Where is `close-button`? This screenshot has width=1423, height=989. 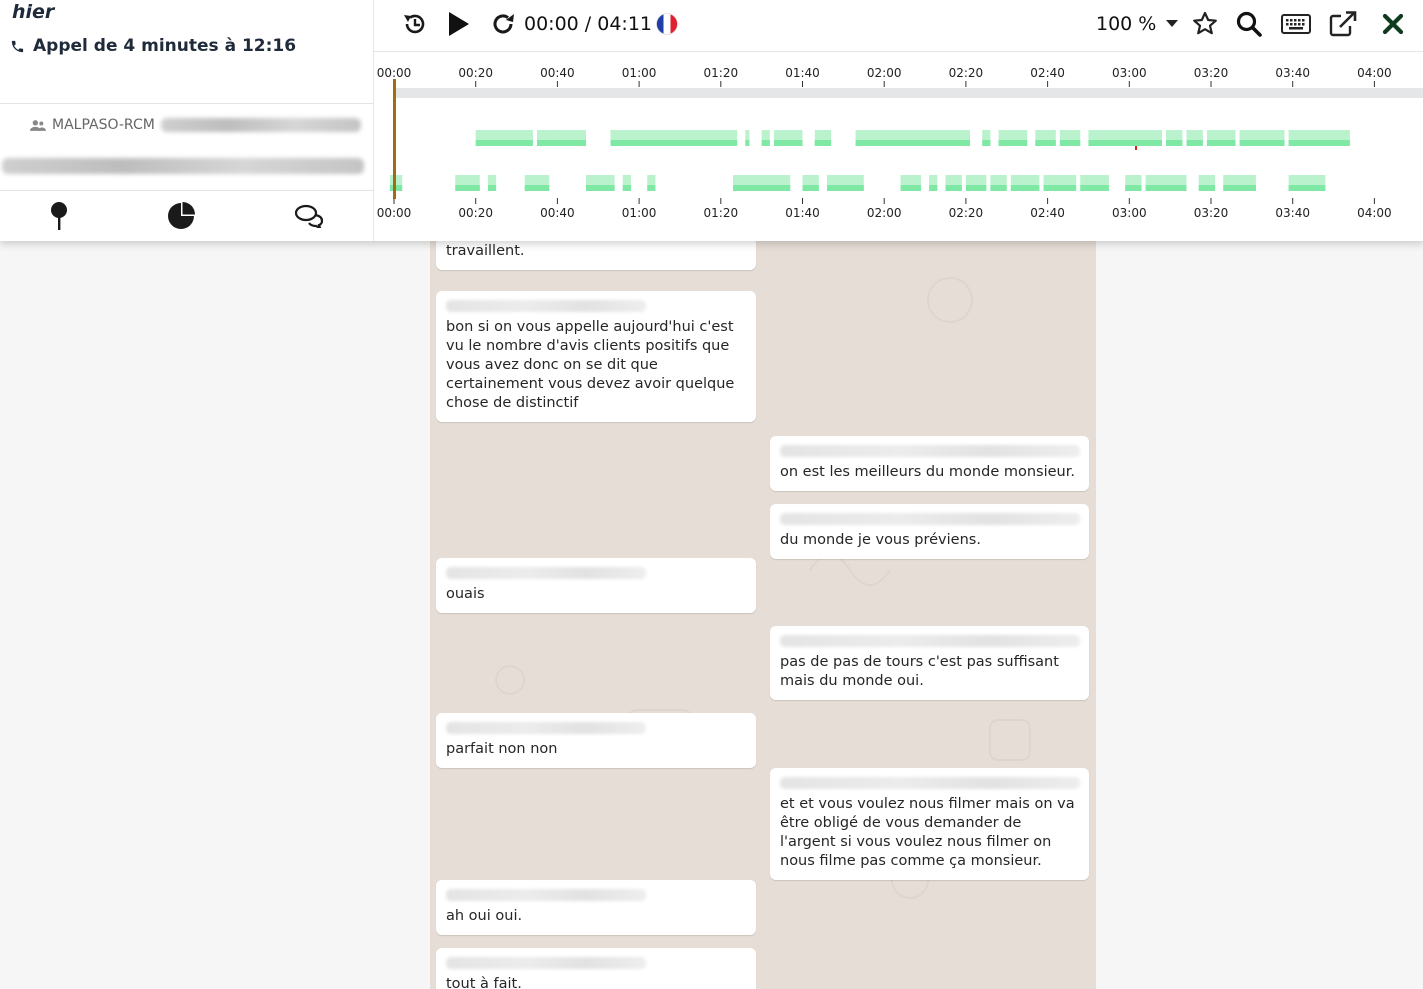
close-button is located at coordinates (1393, 24).